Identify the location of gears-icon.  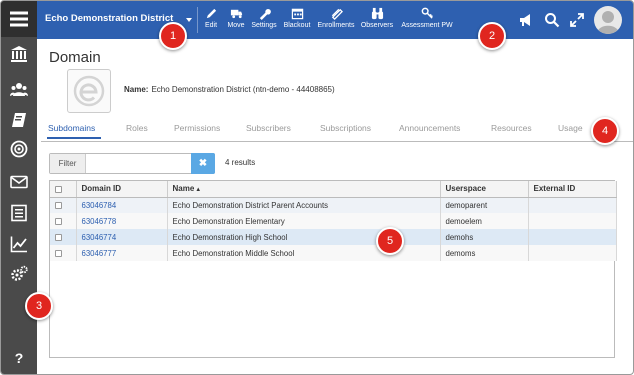
(19, 274).